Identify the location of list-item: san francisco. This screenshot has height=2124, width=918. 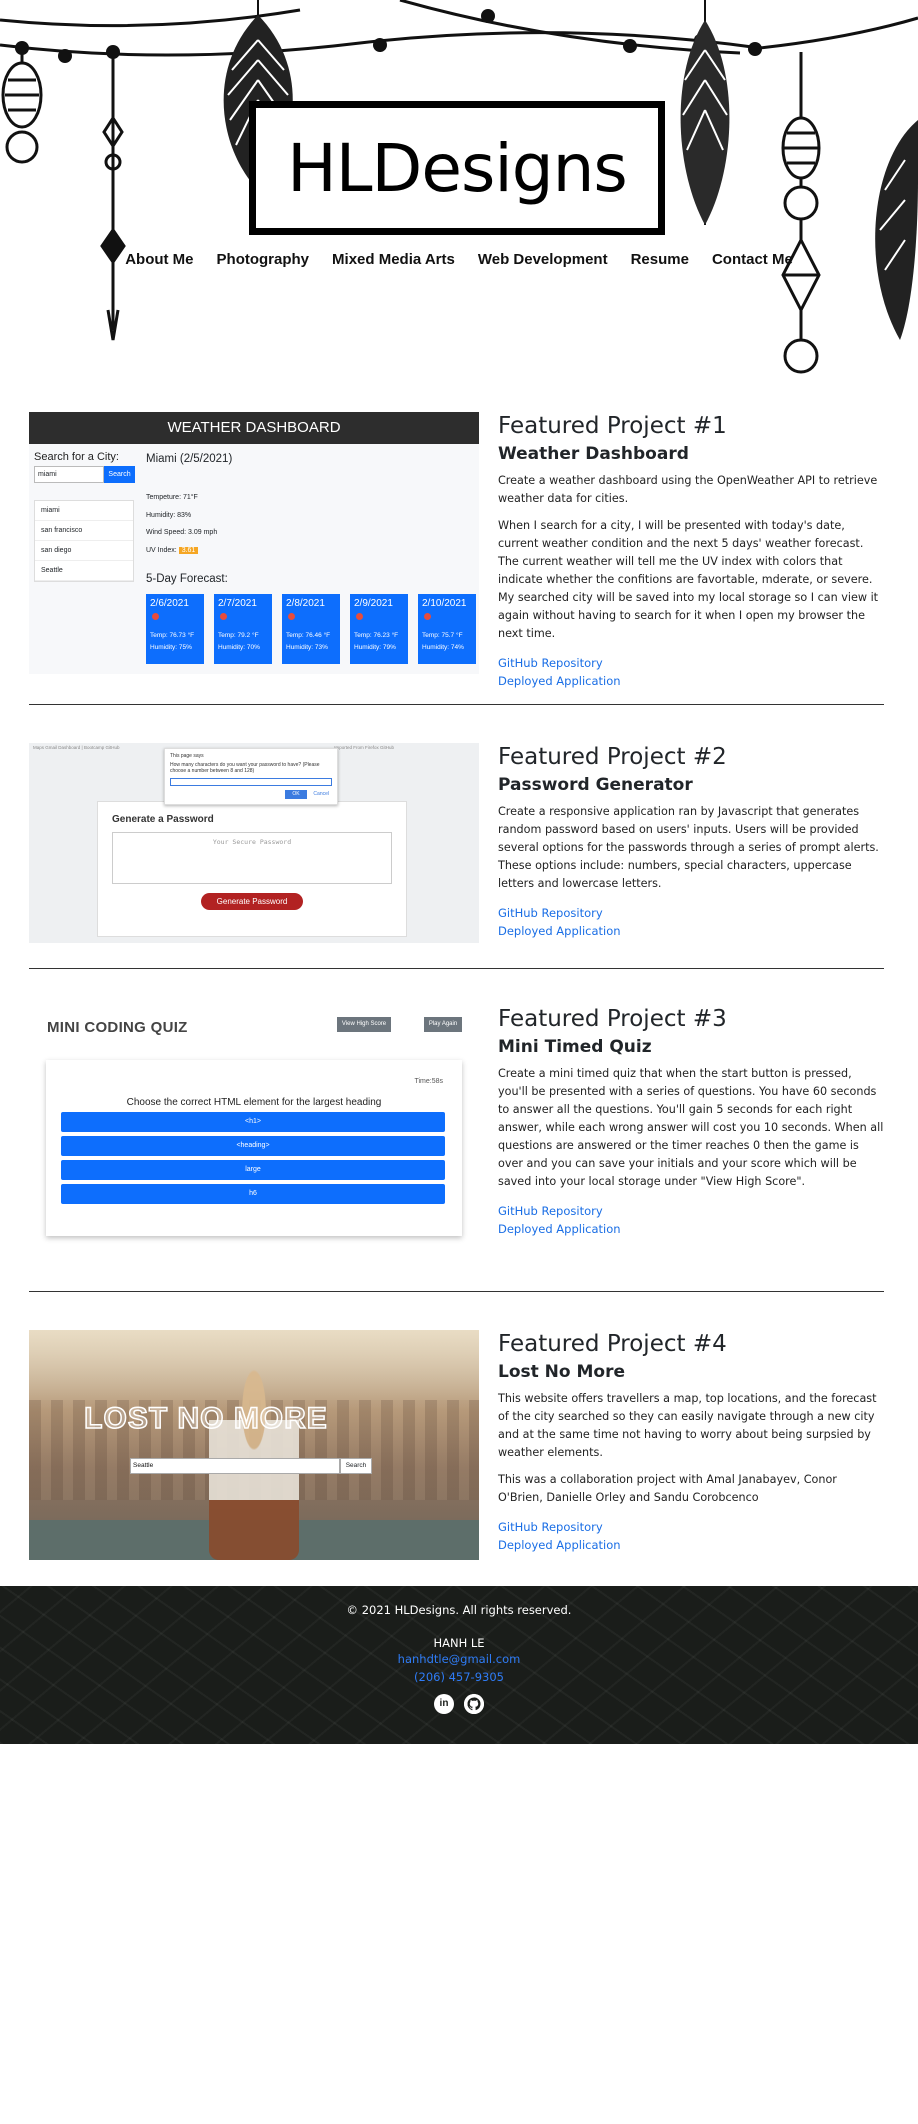
(84, 531).